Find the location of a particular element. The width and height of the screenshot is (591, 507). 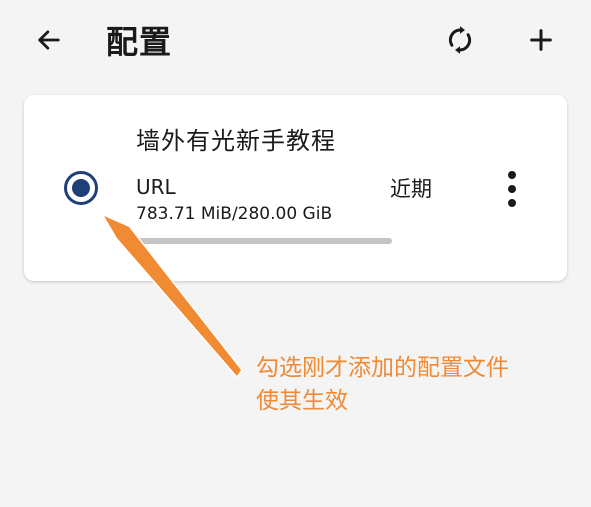

profile-select-radio is located at coordinates (81, 188).